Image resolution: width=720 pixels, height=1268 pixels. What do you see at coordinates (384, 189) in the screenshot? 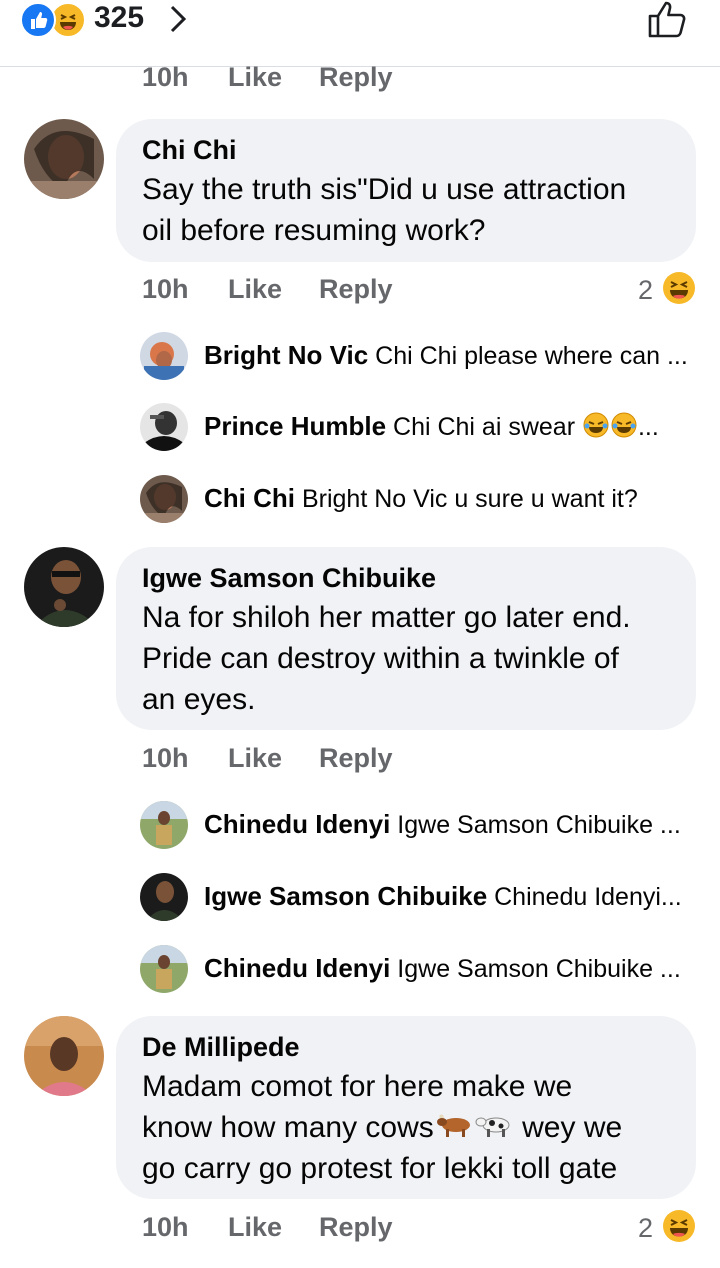
I see `comment-text: Say the truth sis"Did u use attraction` at bounding box center [384, 189].